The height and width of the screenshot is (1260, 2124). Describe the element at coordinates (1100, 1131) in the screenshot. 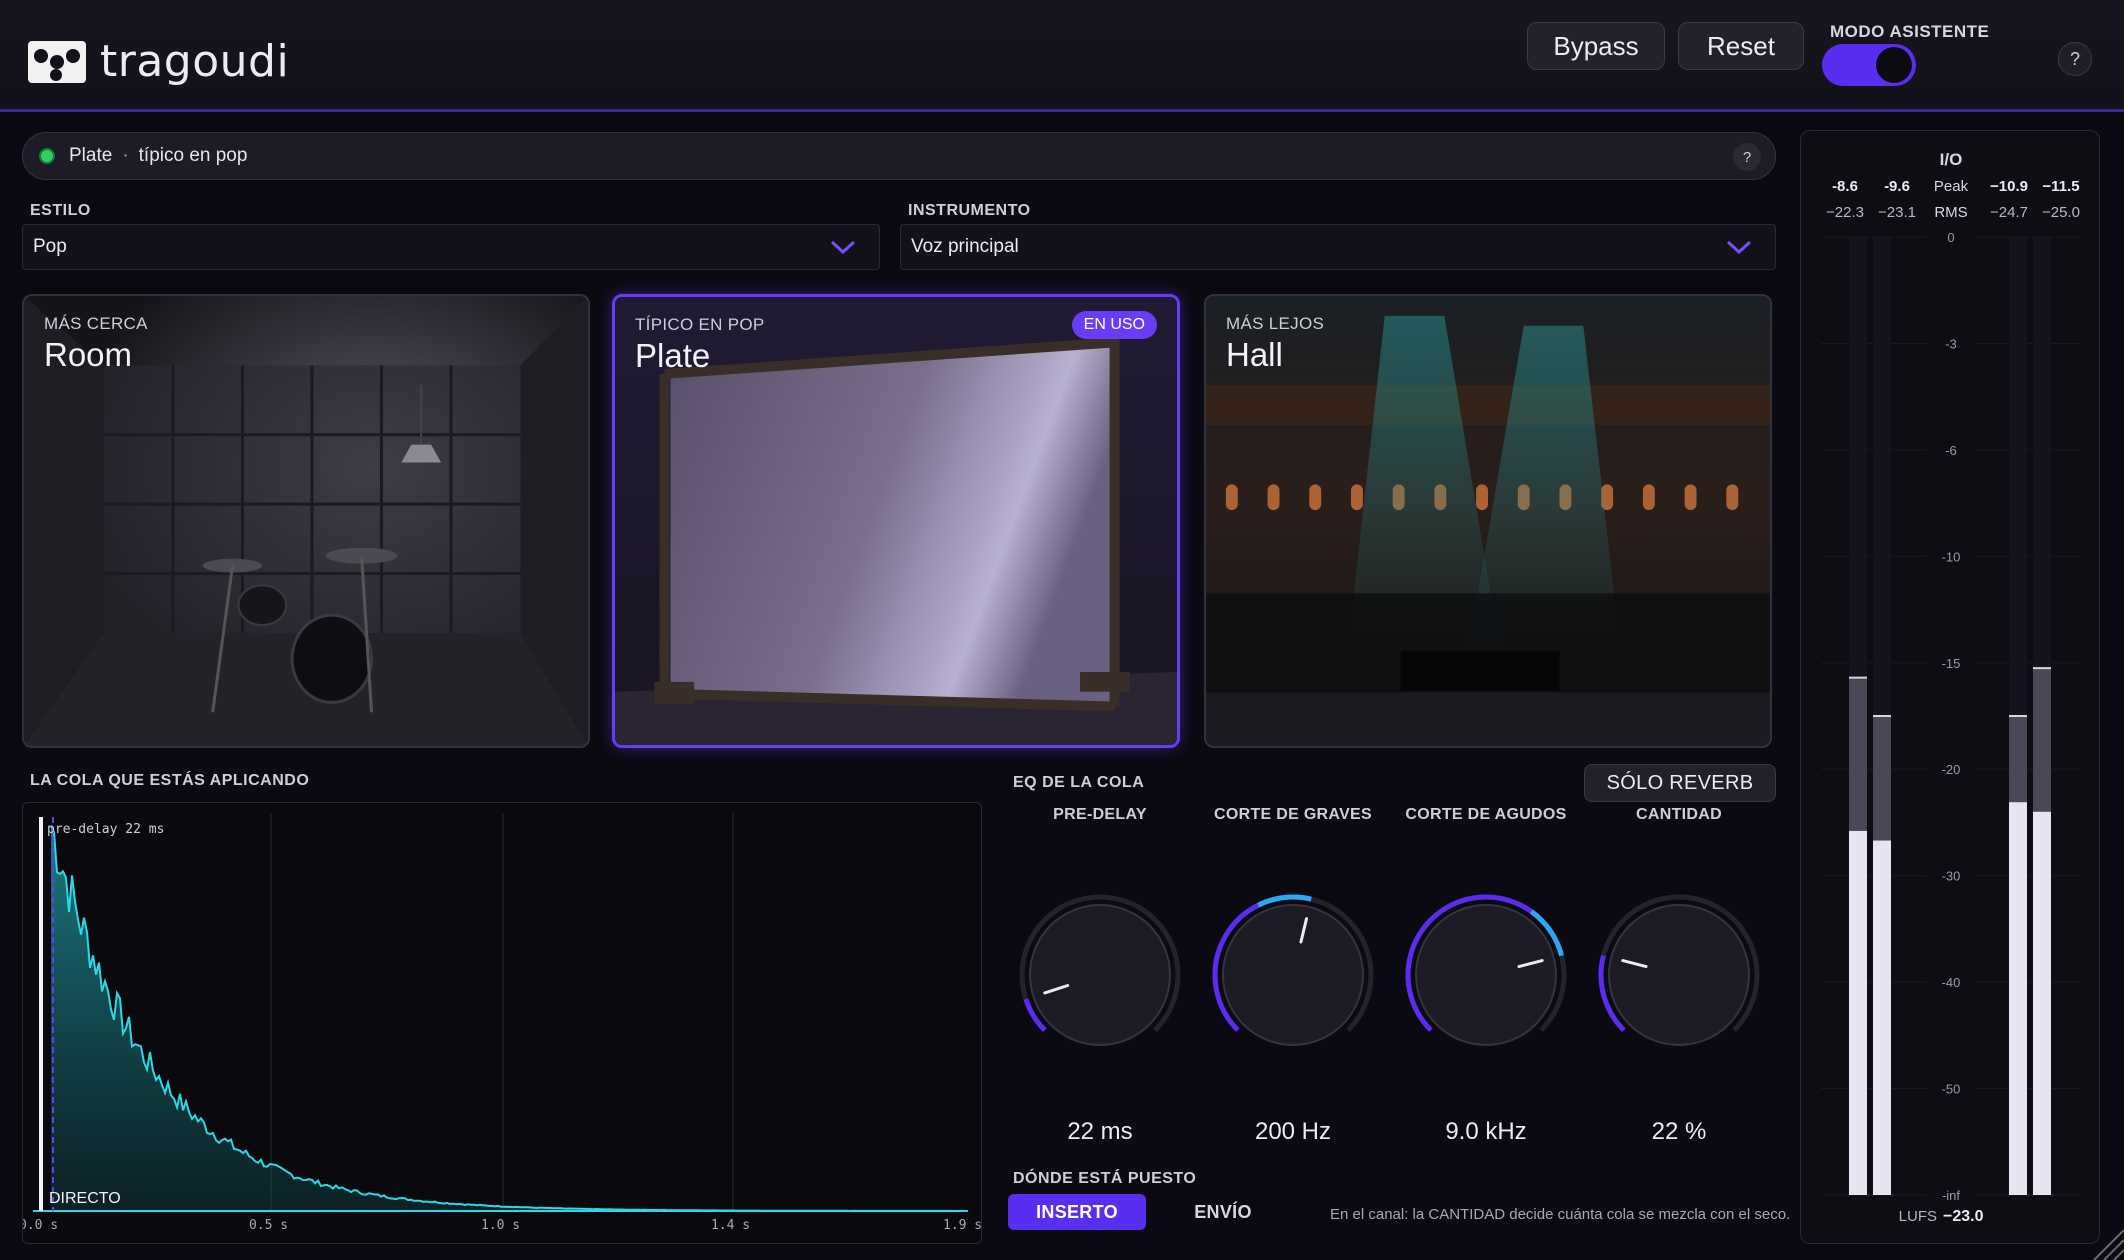

I see `knob-value-predelay: 22 ms` at that location.